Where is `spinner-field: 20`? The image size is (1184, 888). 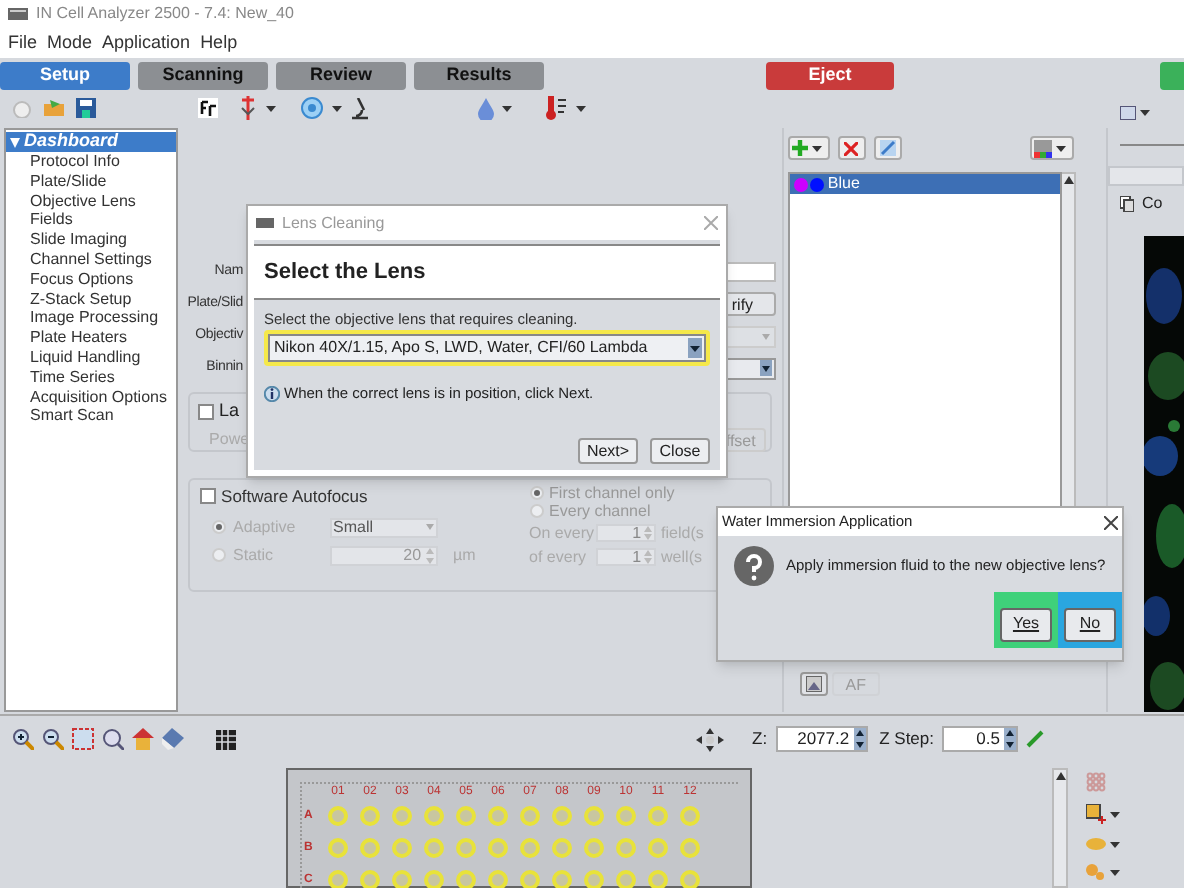 spinner-field: 20 is located at coordinates (383, 555).